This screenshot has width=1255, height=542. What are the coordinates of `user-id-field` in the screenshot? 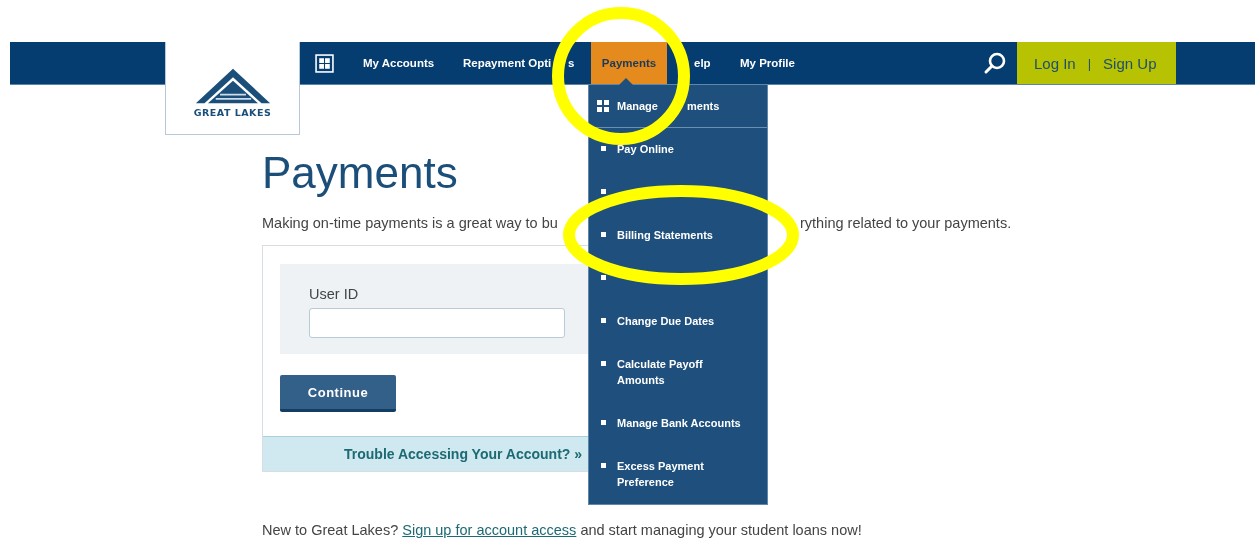 It's located at (437, 323).